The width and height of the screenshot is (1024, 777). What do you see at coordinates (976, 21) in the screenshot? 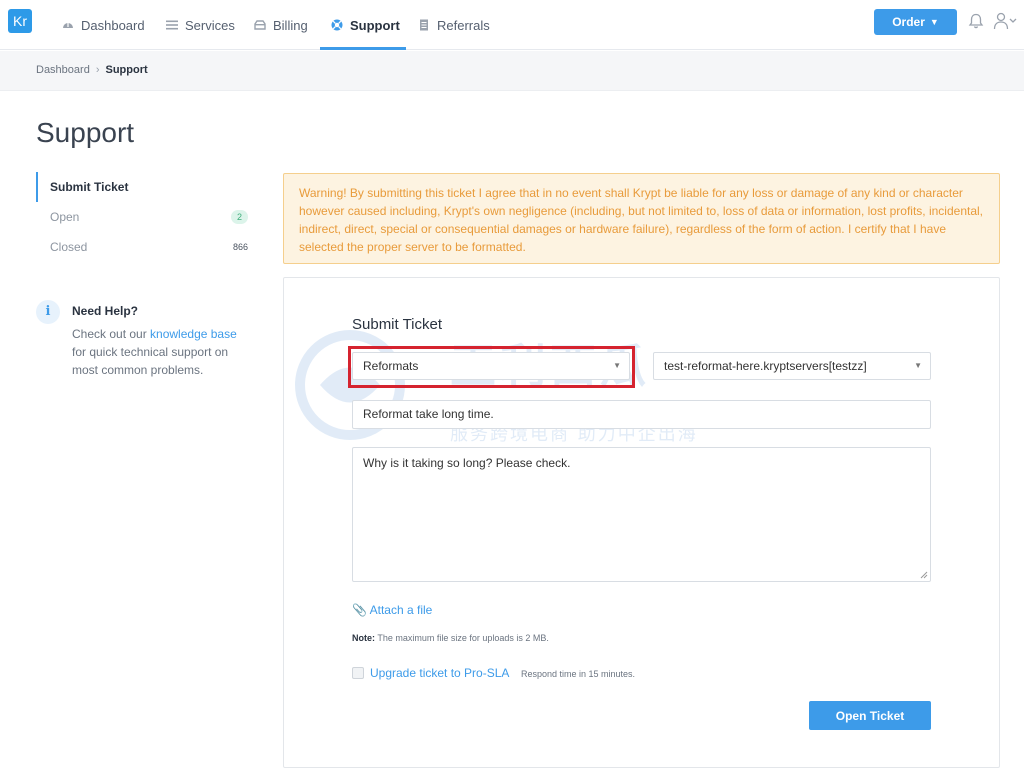
I see `bell-icon` at bounding box center [976, 21].